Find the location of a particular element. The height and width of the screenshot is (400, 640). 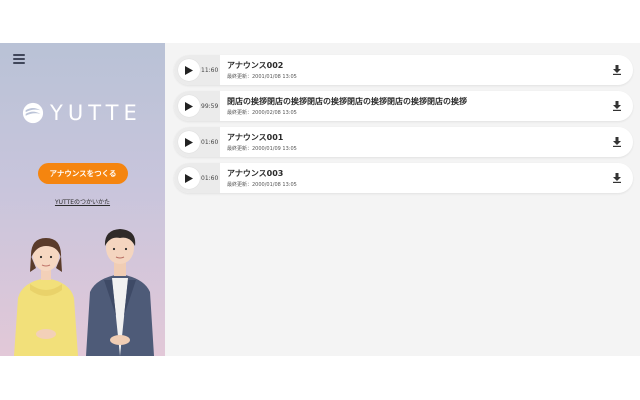

man-figure is located at coordinates (120, 292).